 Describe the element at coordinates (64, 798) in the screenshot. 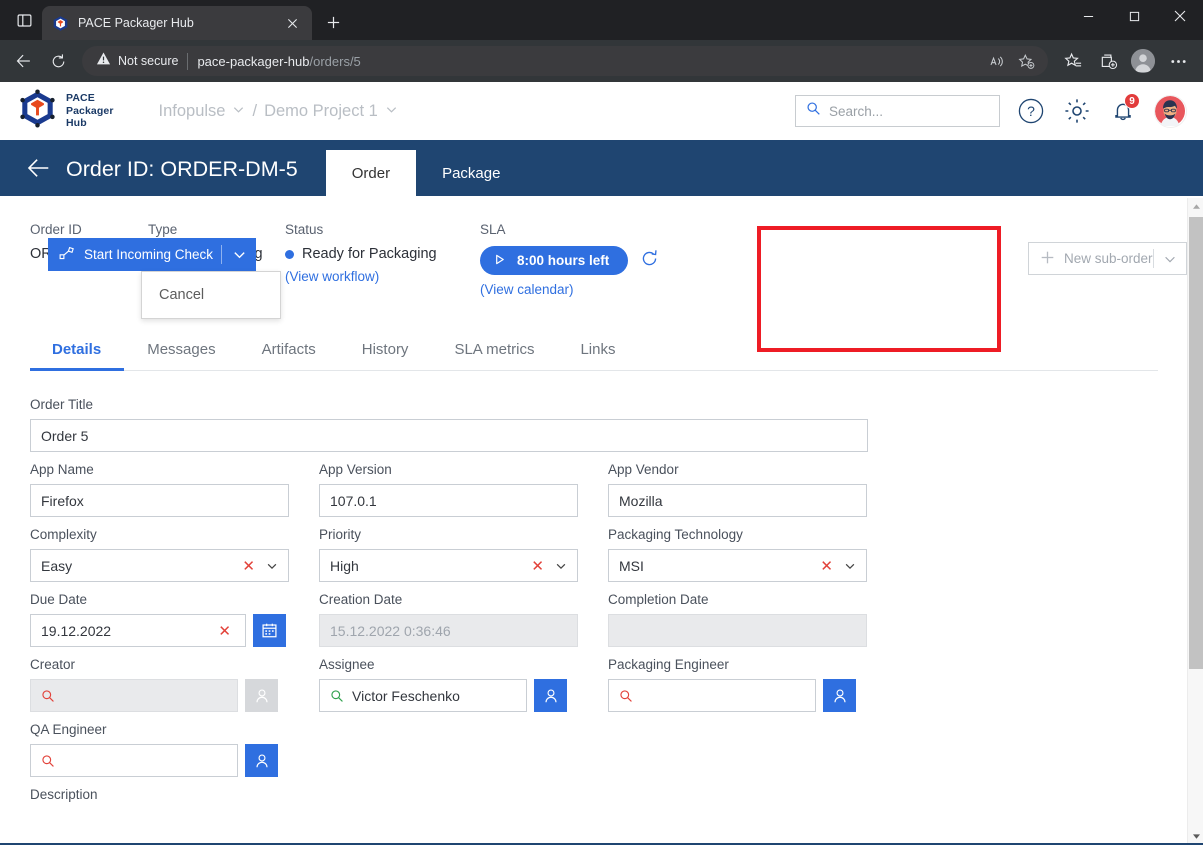

I see `field-description: Description` at that location.